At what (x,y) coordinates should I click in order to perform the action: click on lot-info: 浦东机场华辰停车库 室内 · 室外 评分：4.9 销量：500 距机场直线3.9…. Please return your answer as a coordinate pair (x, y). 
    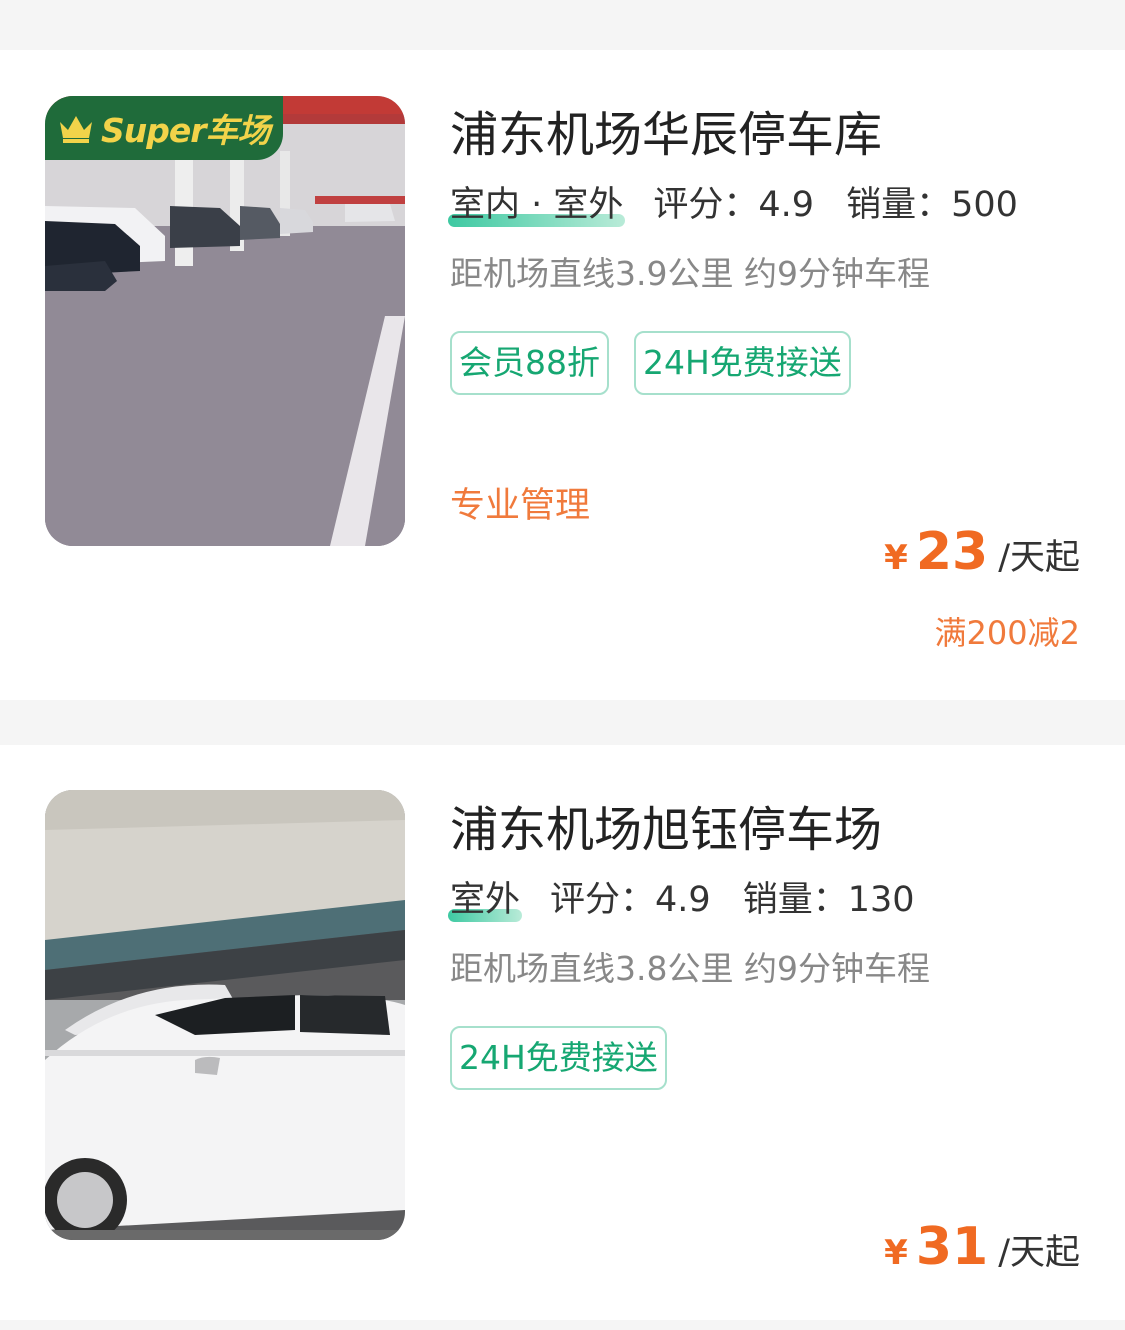
    Looking at the image, I should click on (763, 250).